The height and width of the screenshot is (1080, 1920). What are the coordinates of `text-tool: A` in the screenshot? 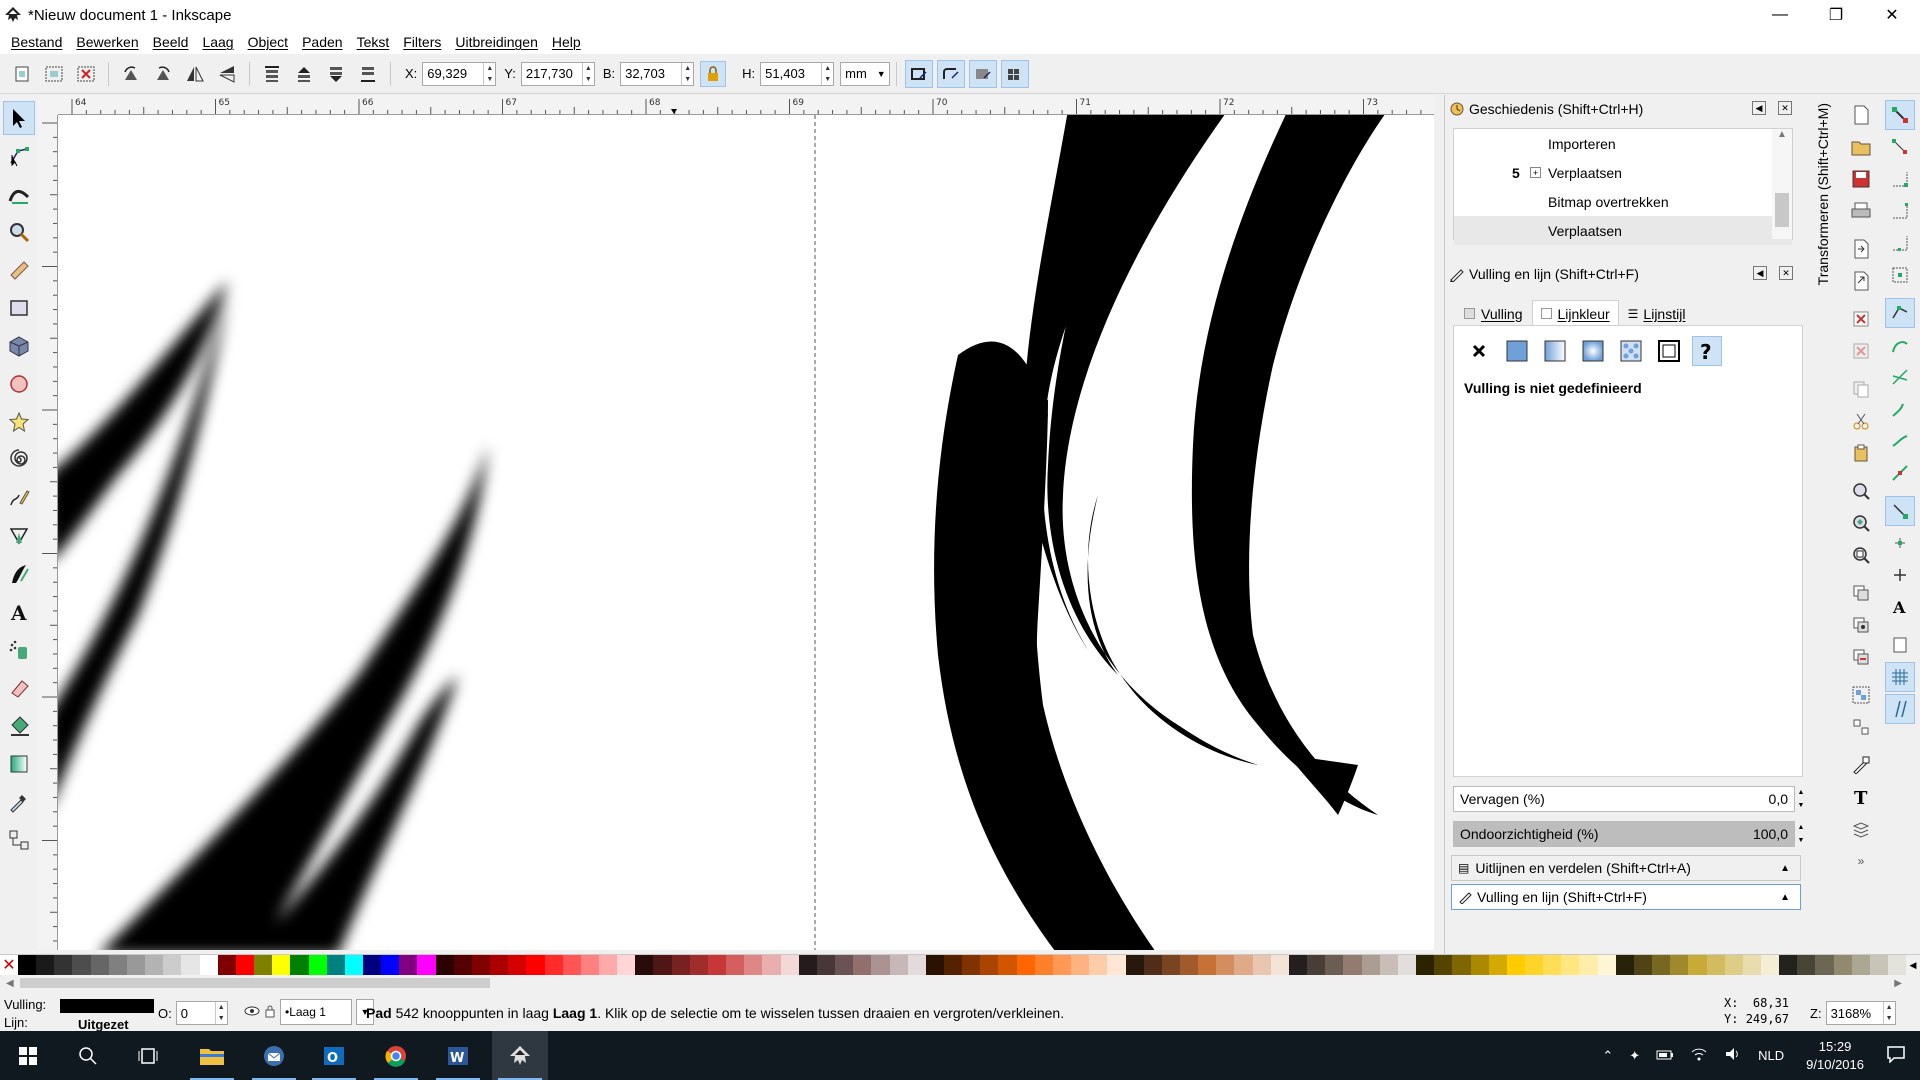 It's located at (19, 612).